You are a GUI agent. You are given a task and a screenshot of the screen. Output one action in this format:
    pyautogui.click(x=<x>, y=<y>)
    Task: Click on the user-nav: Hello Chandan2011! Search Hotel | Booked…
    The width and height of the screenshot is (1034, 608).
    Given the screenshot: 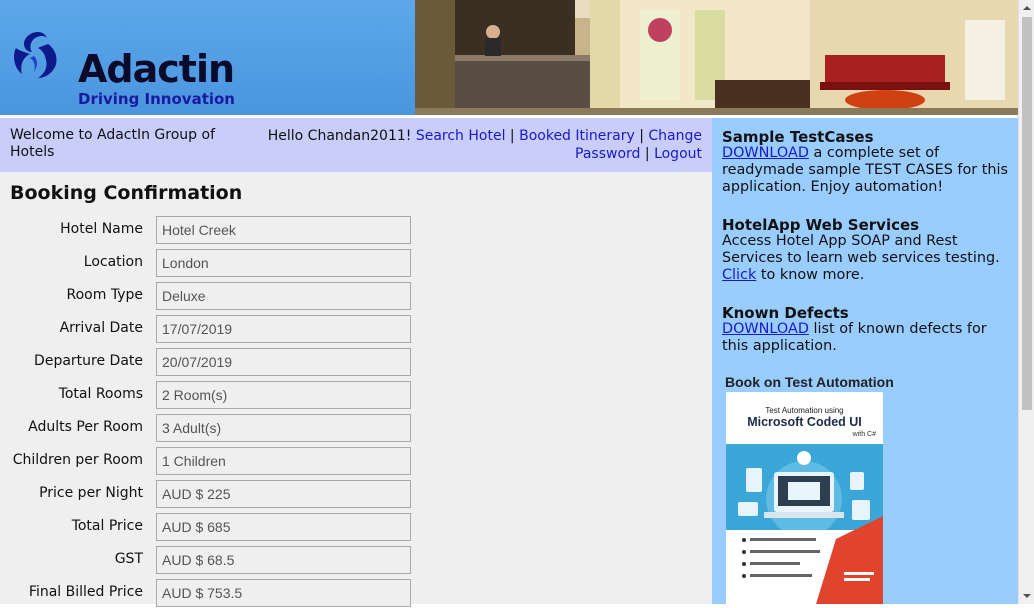 What is the action you would take?
    pyautogui.click(x=482, y=145)
    